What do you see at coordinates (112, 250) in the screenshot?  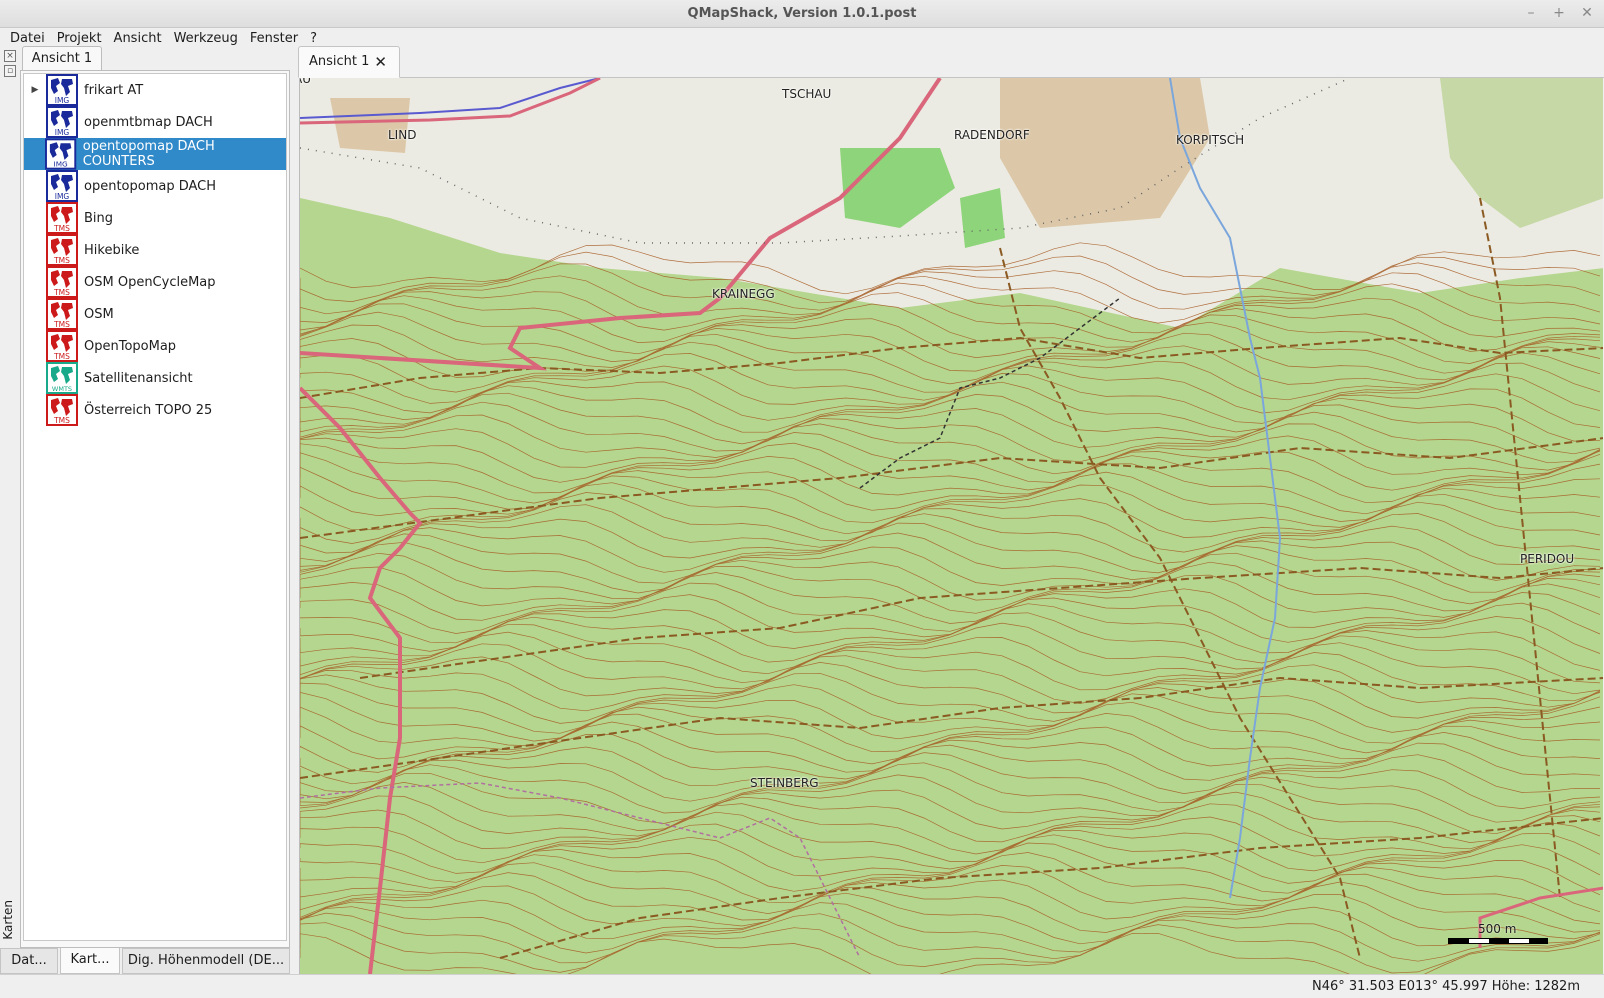 I see `map-list-label: Hikebike` at bounding box center [112, 250].